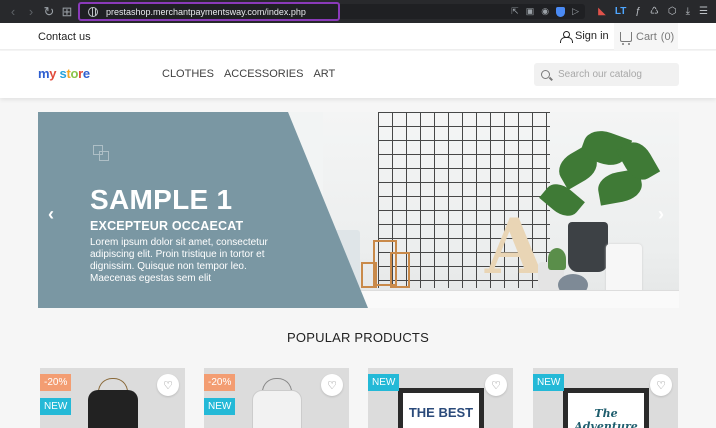 Image resolution: width=716 pixels, height=428 pixels. What do you see at coordinates (188, 74) in the screenshot?
I see `menu-item-clothes: CLOTHES` at bounding box center [188, 74].